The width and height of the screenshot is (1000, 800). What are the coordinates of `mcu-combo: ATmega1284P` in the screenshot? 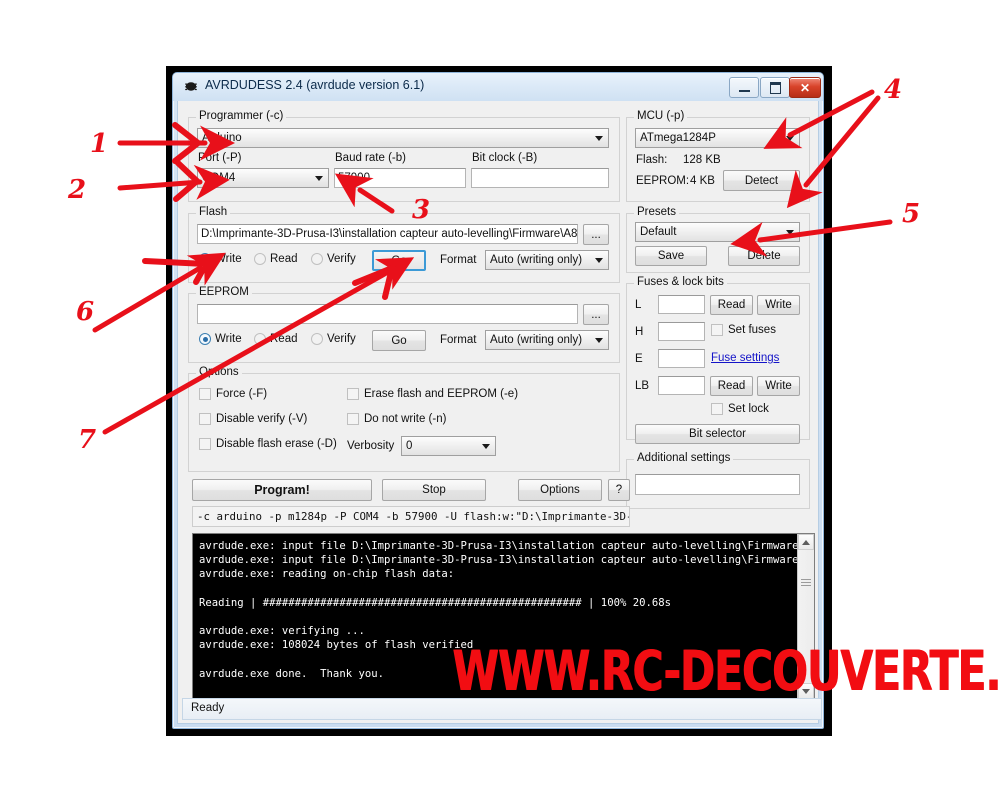 It's located at (717, 138).